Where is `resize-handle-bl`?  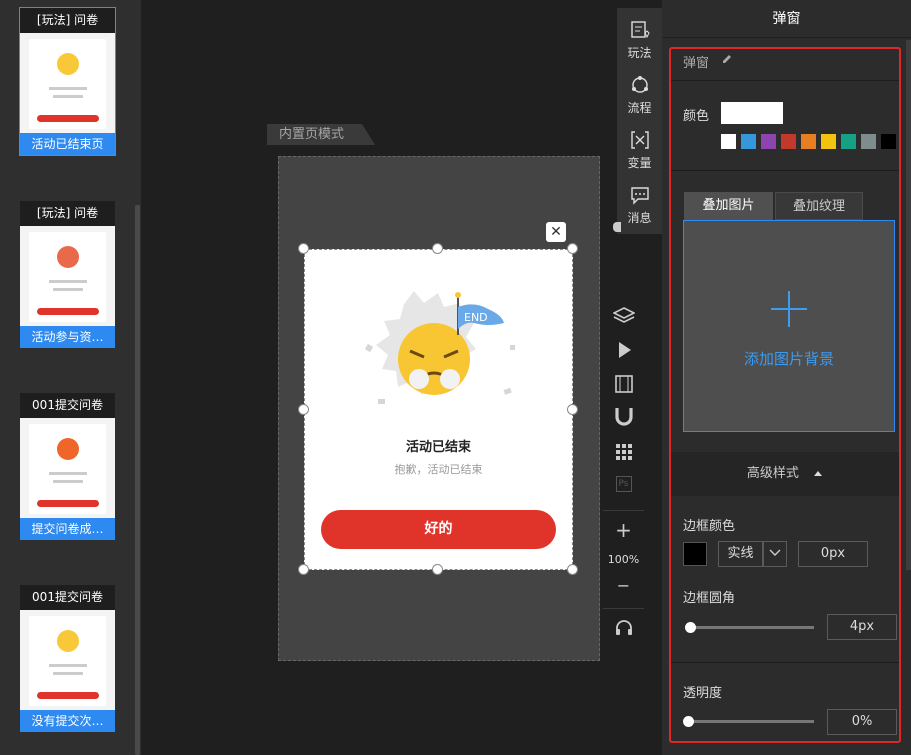
resize-handle-bl is located at coordinates (303, 569).